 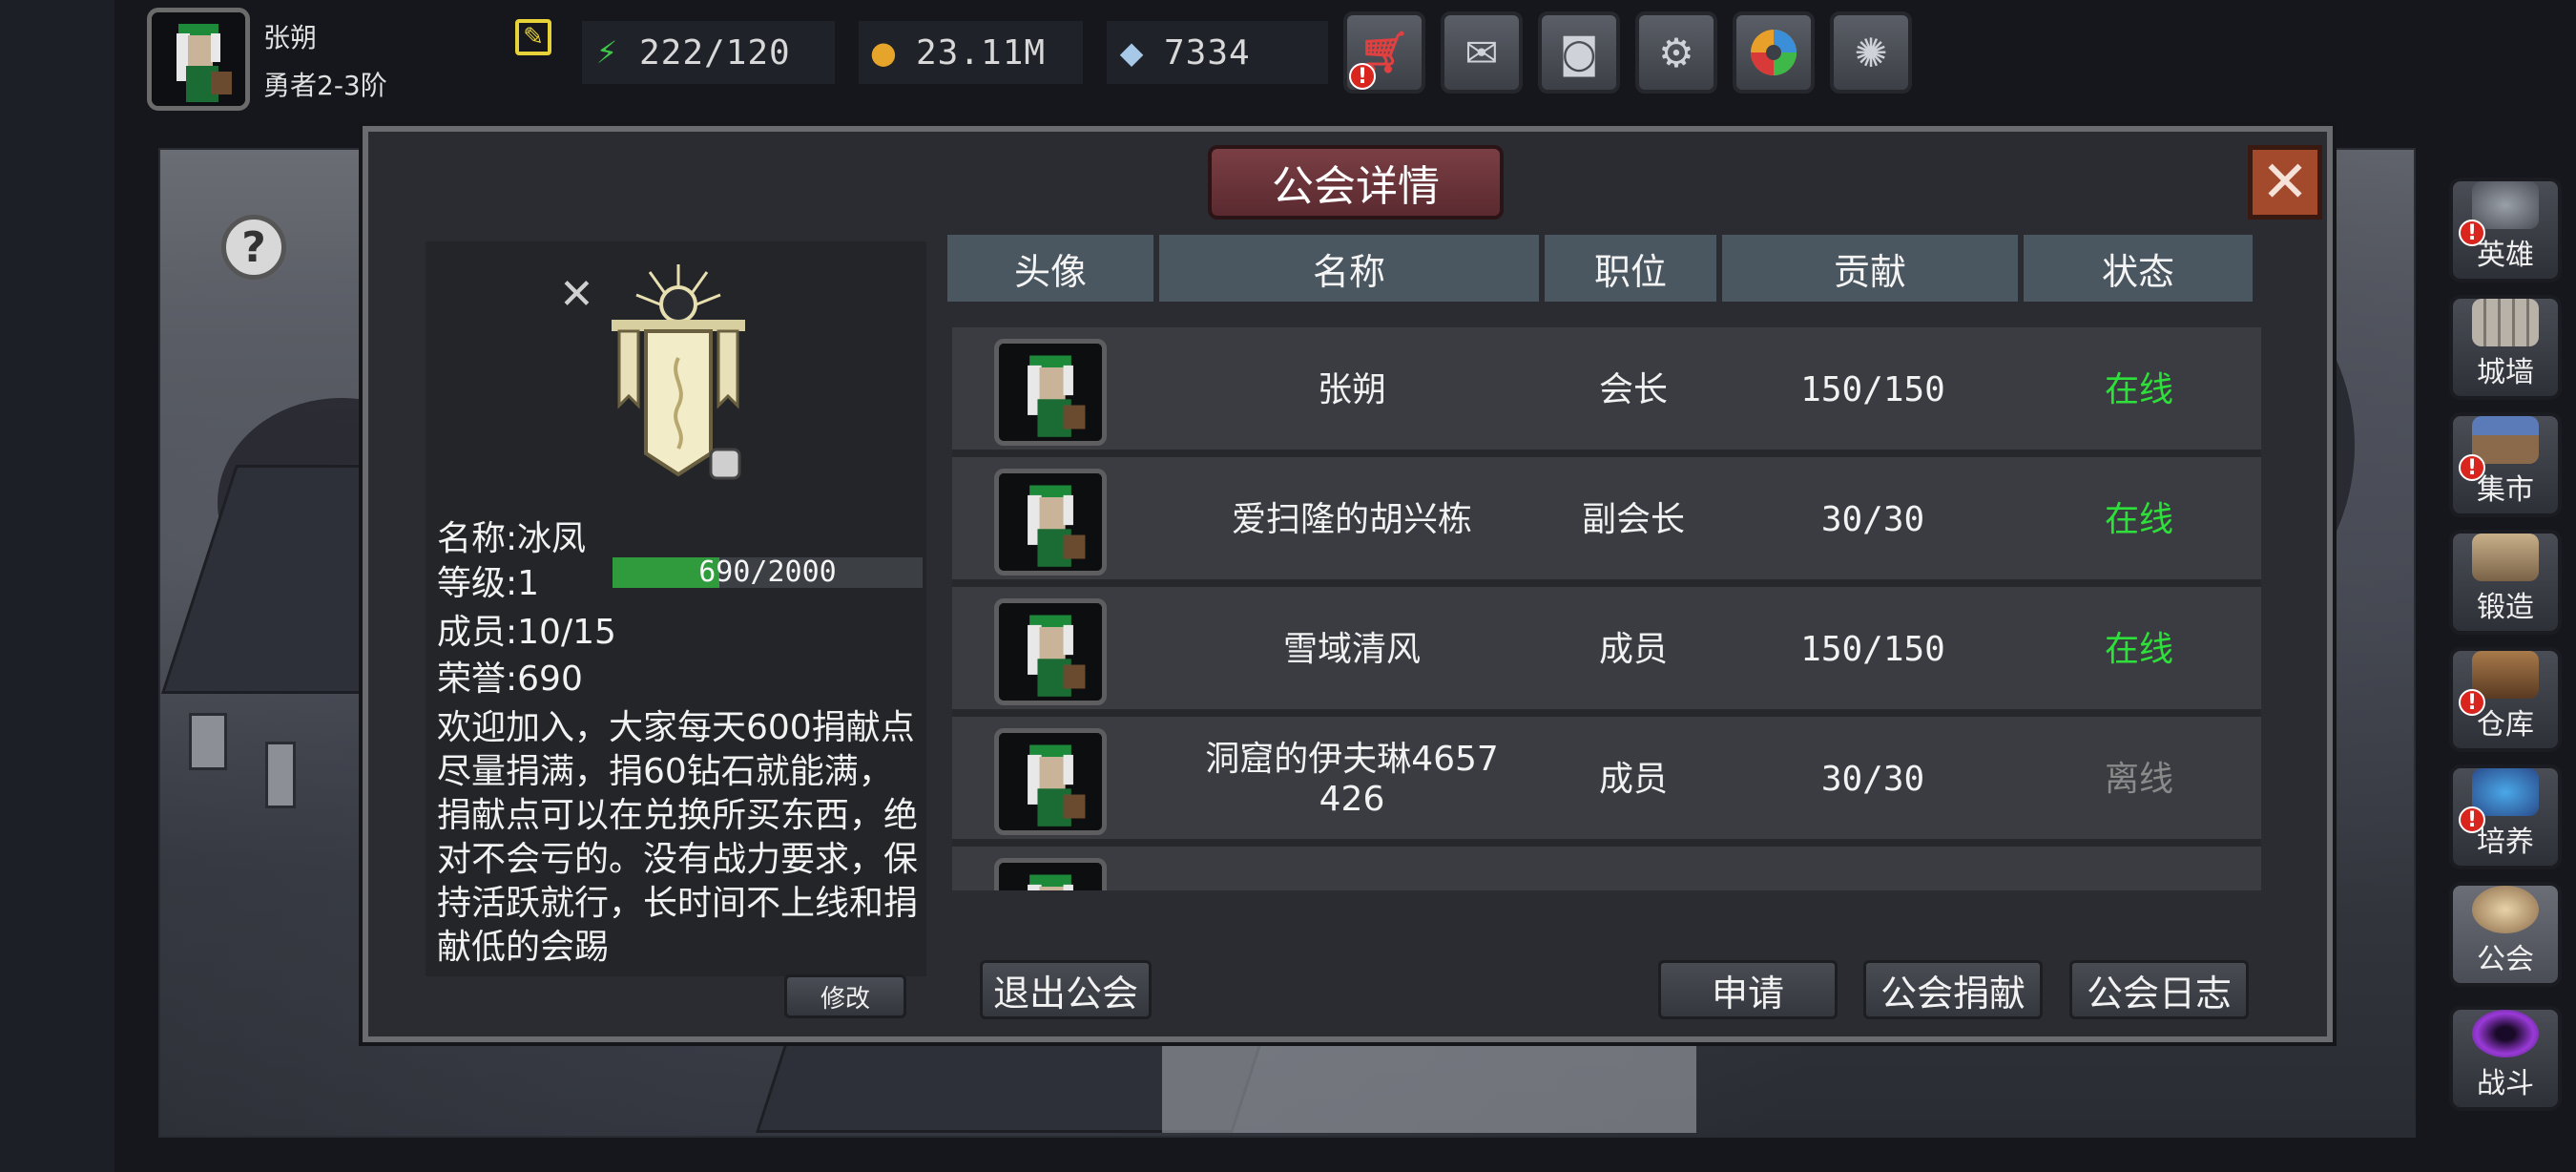 What do you see at coordinates (2505, 231) in the screenshot?
I see `sidebar-item-hero: ! 英雄` at bounding box center [2505, 231].